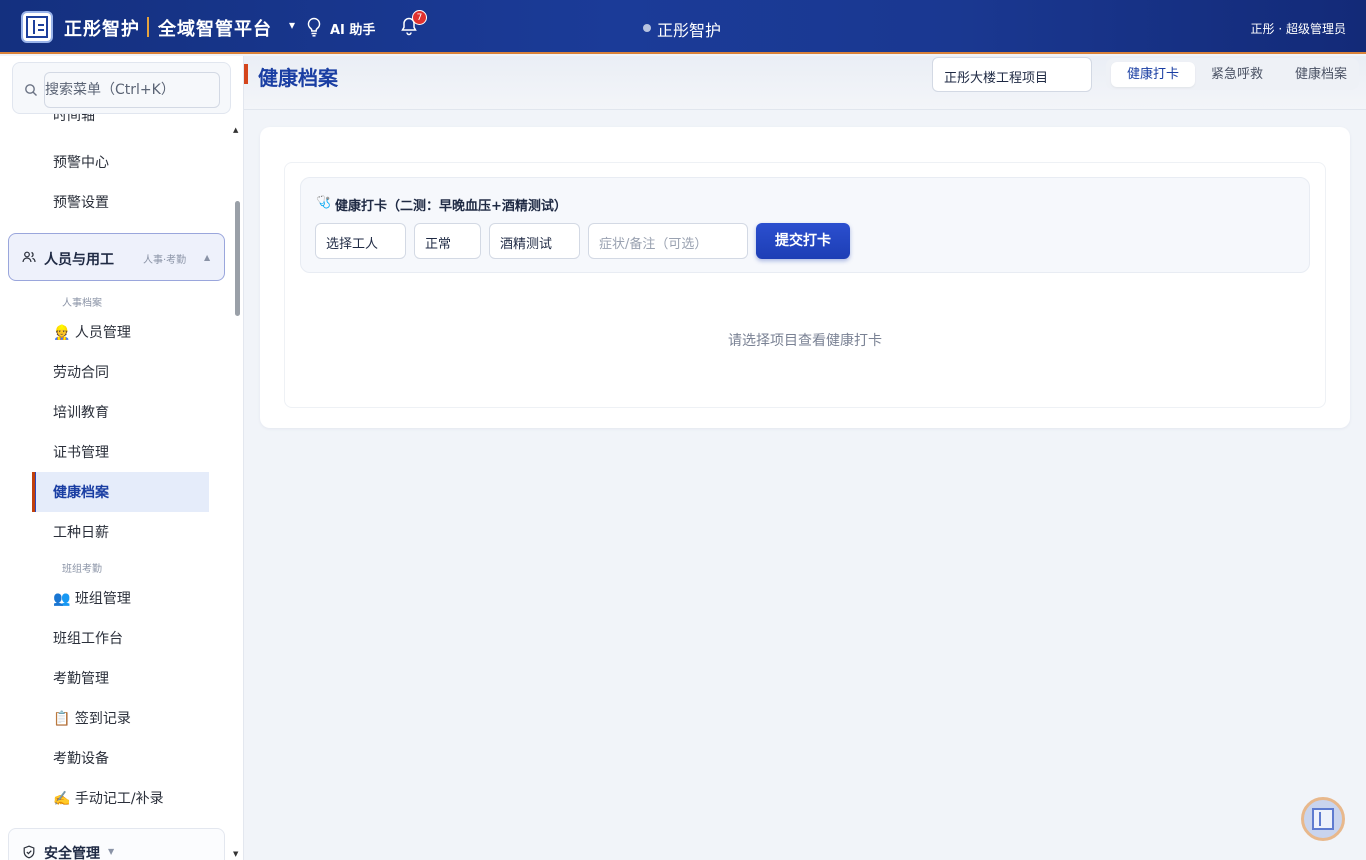 This screenshot has height=860, width=1366. Describe the element at coordinates (292, 25) in the screenshot. I see `platform-dropdown-caret-icon: ▾` at that location.